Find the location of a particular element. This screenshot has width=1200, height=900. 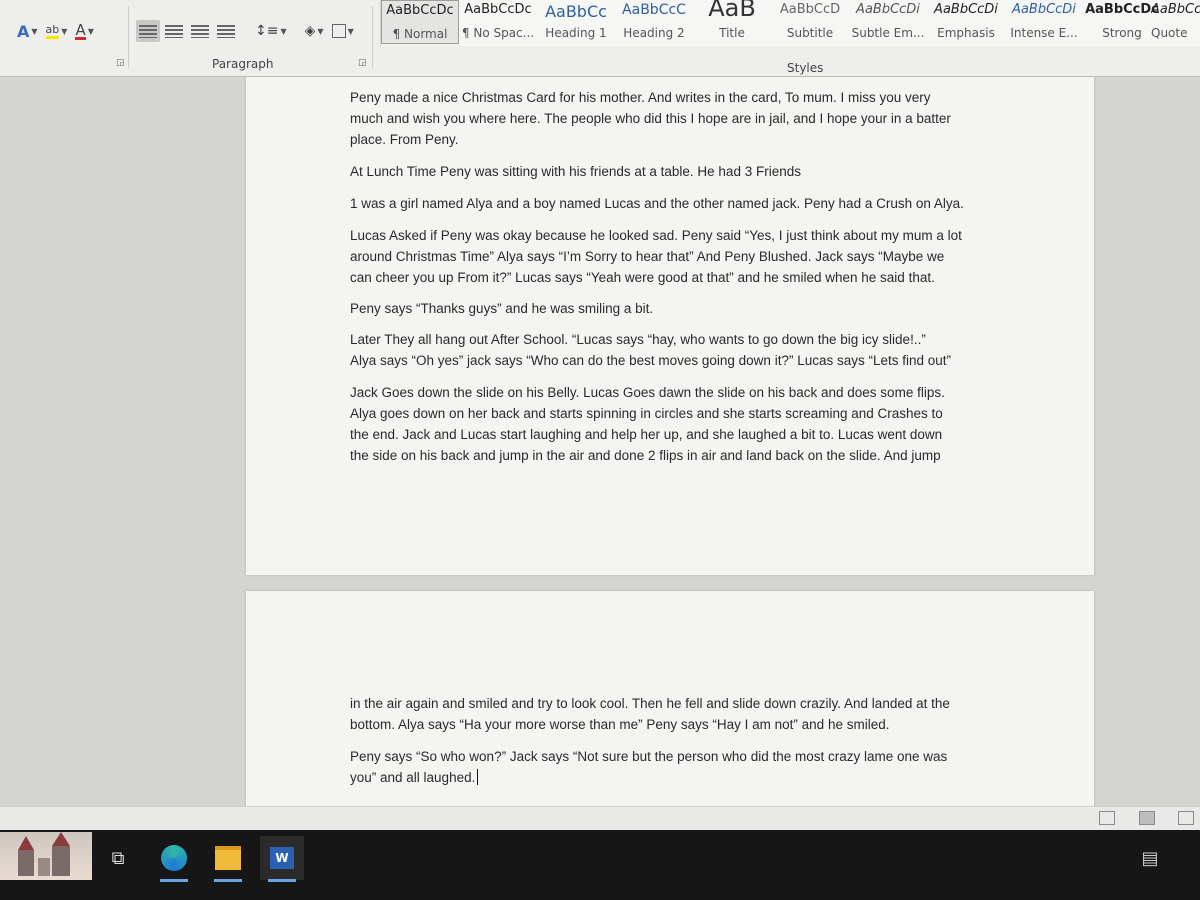

highlight-color-button: ab ▼ is located at coordinates (57, 31).